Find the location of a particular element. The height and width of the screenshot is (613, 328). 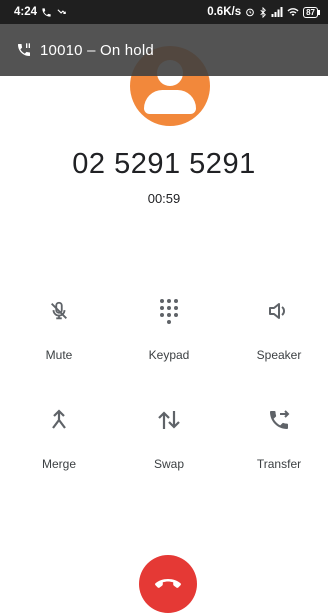

swap-icon is located at coordinates (169, 420).